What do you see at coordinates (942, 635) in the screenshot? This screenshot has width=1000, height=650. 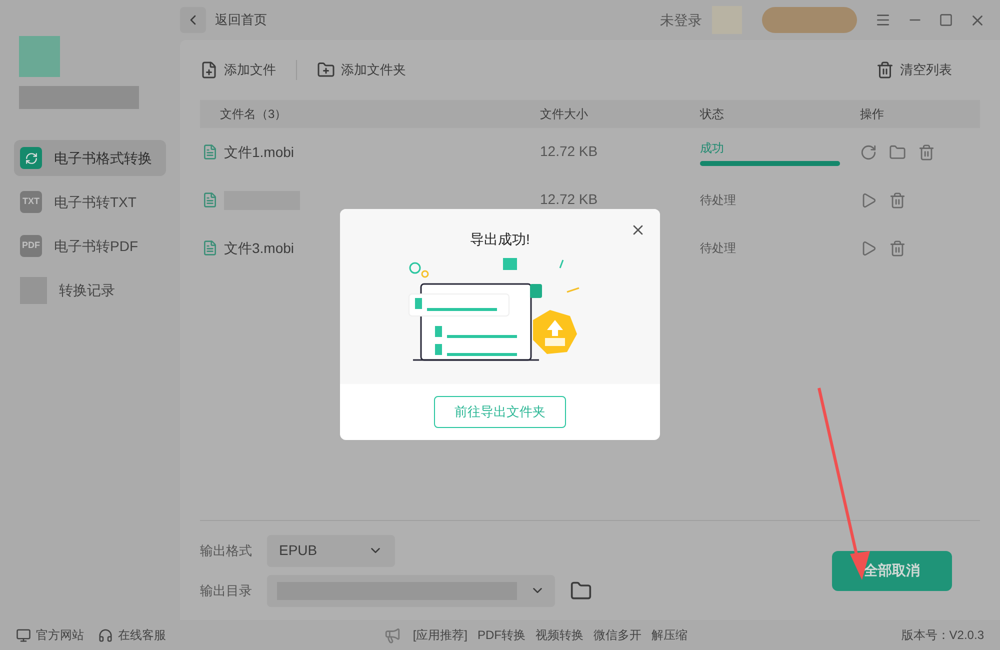 I see `version-text: 版本号：V2.0.3` at bounding box center [942, 635].